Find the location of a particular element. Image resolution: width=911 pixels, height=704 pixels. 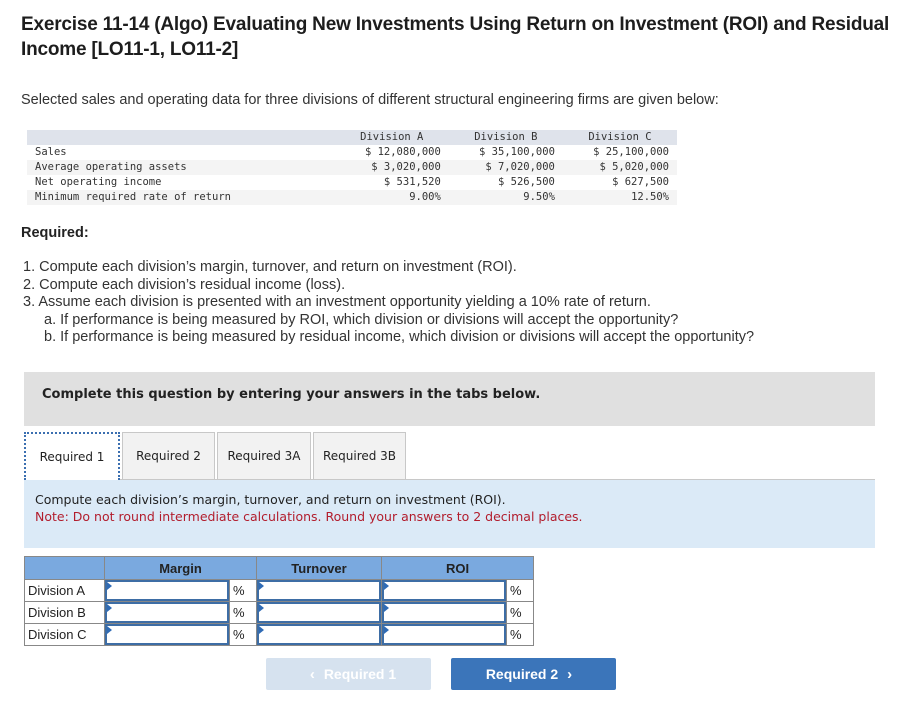

roi-input-division-b is located at coordinates (444, 612).